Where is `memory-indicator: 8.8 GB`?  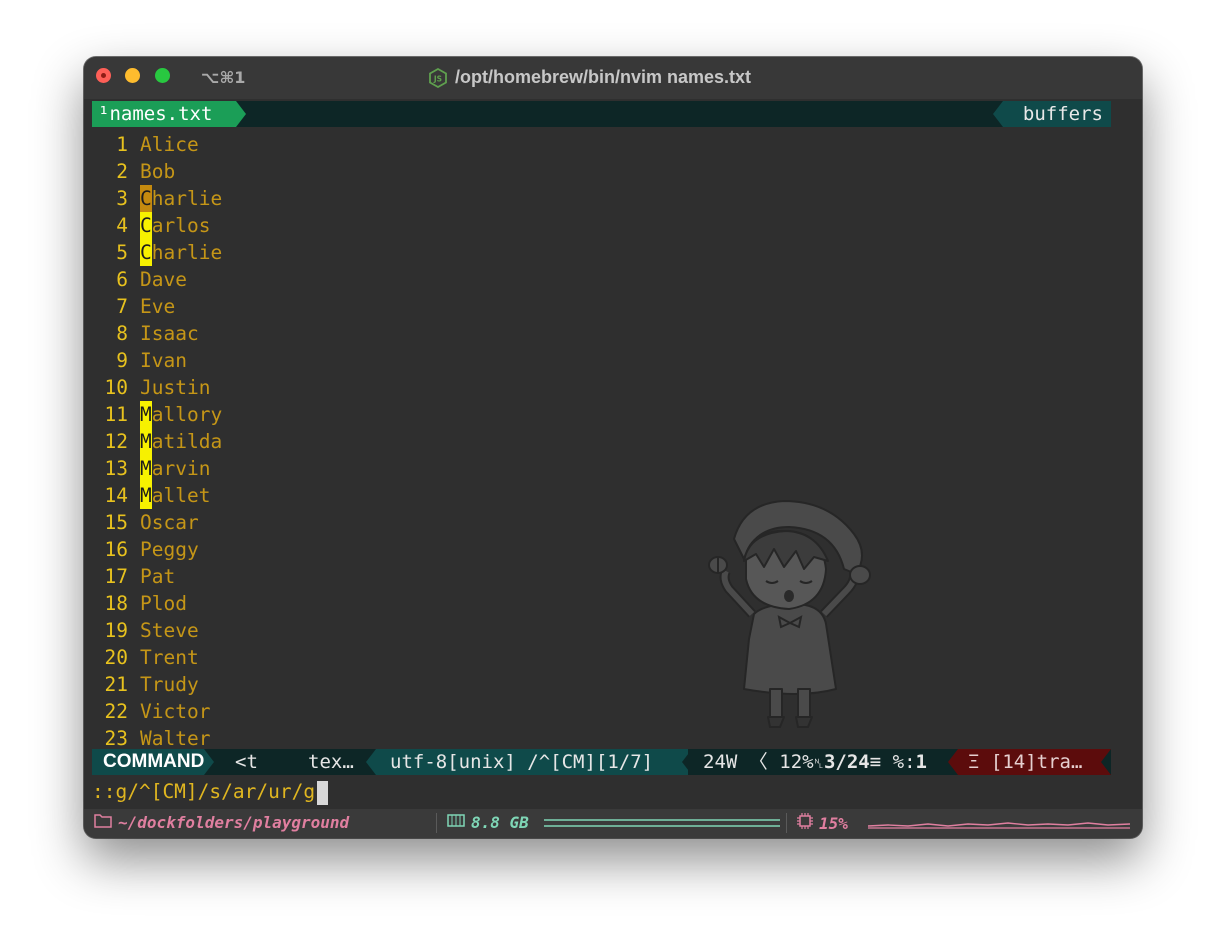
memory-indicator: 8.8 GB is located at coordinates (488, 822).